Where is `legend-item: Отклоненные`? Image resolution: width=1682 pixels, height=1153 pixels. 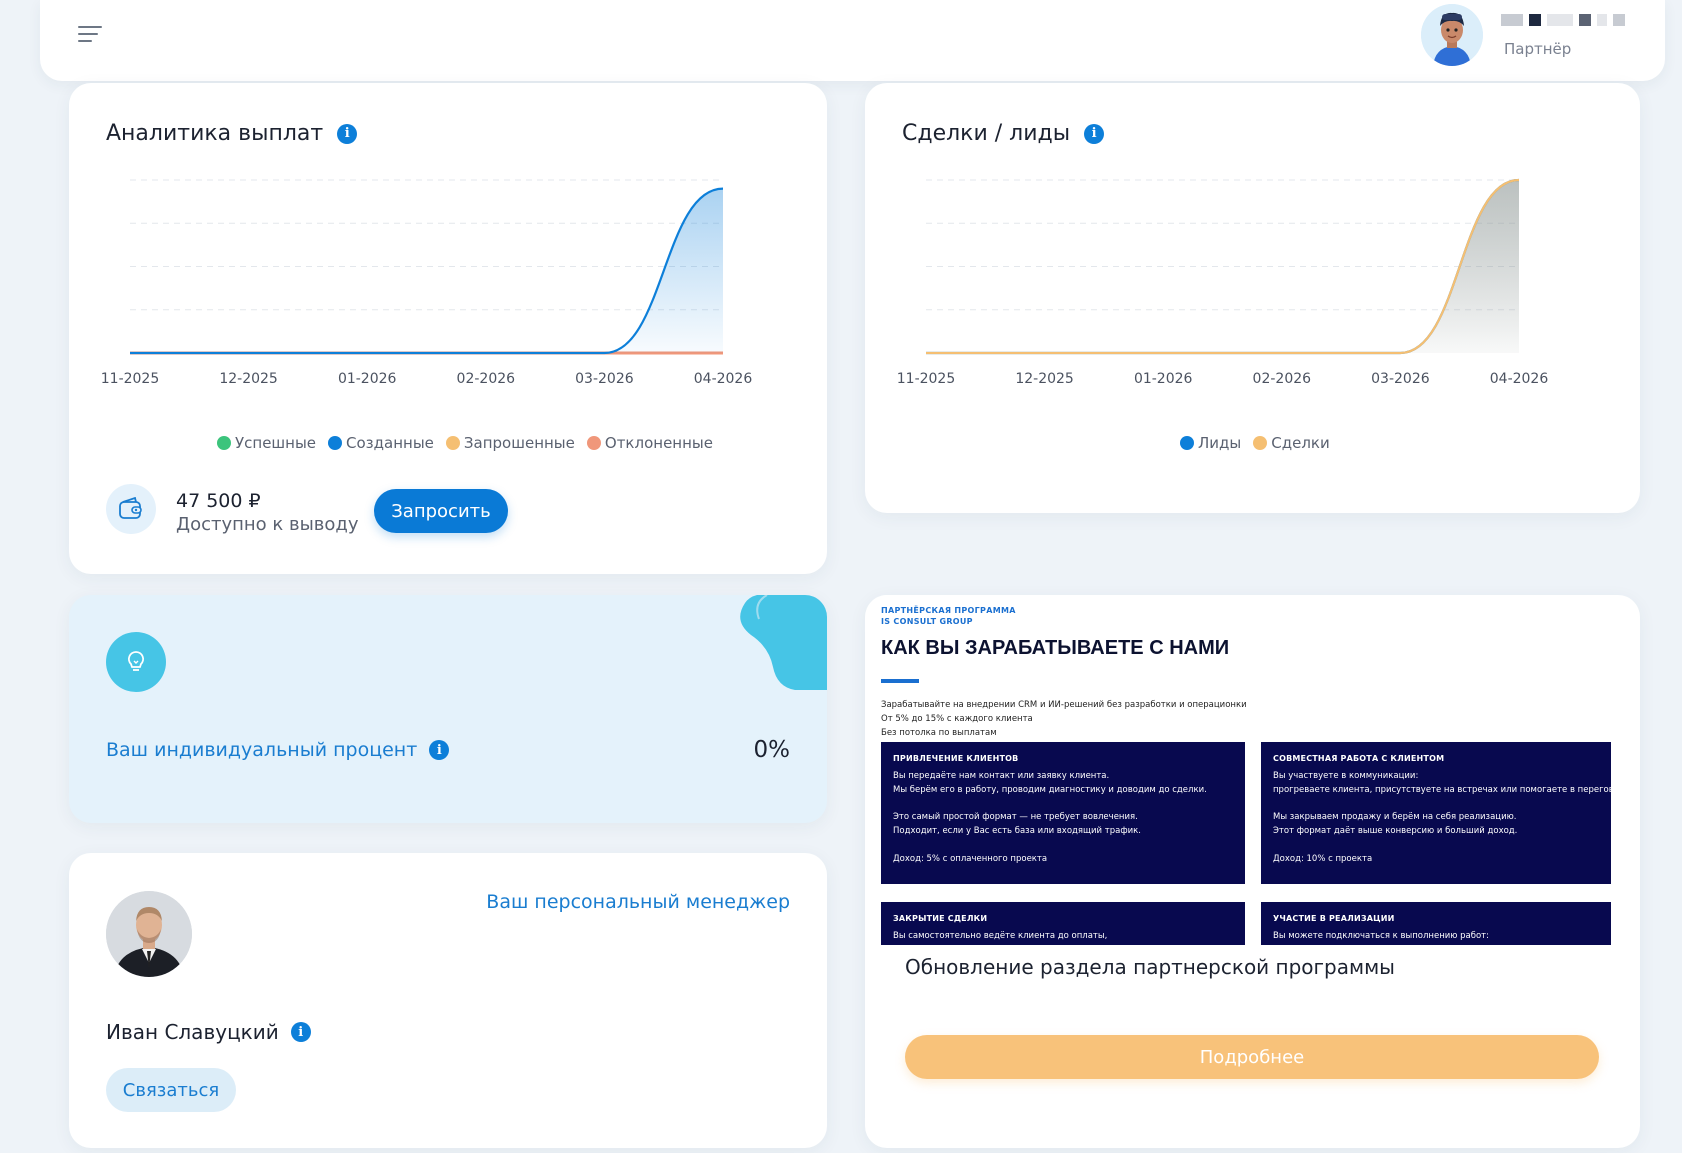 legend-item: Отклоненные is located at coordinates (649, 443).